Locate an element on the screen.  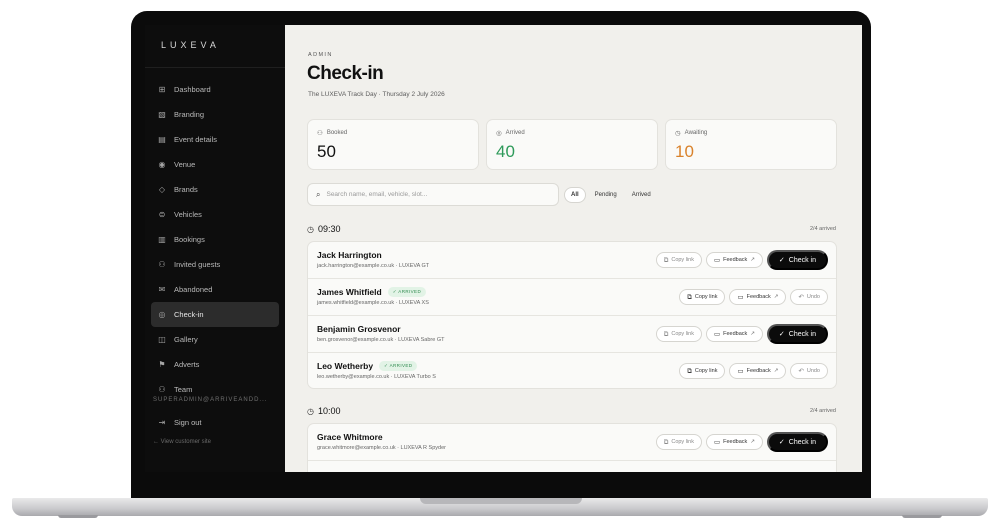
sidebar-item-bookings: ▥ Bookings is located at coordinates (215, 239).